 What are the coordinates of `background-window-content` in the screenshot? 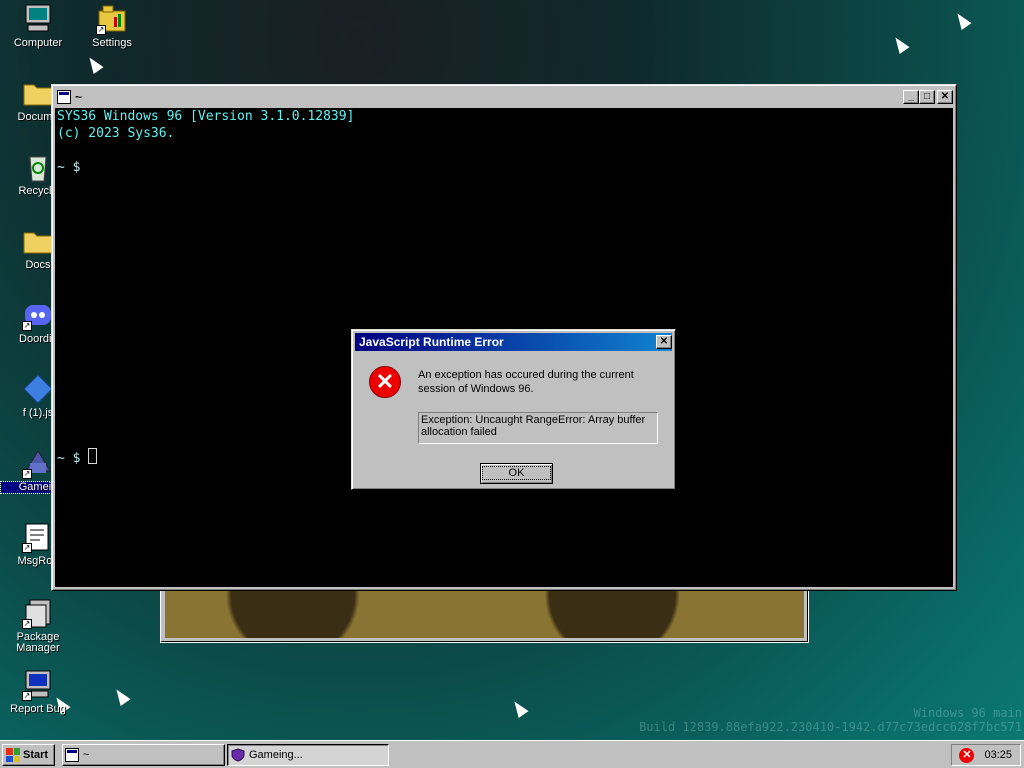 It's located at (484, 614).